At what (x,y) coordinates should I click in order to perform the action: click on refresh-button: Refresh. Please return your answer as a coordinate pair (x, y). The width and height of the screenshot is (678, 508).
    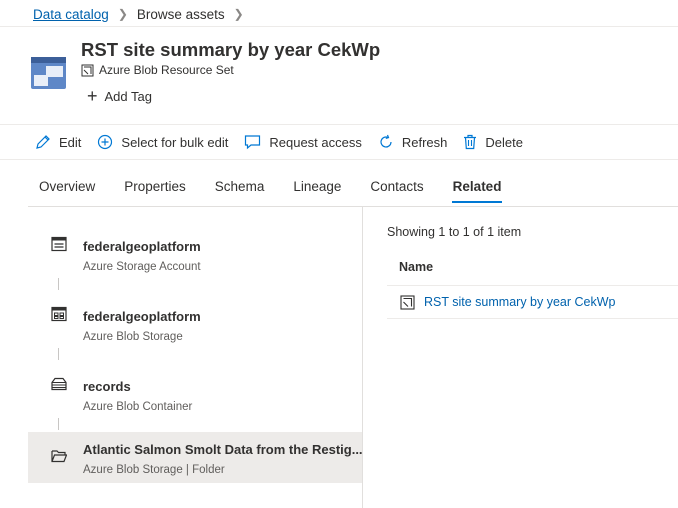
    Looking at the image, I should click on (413, 142).